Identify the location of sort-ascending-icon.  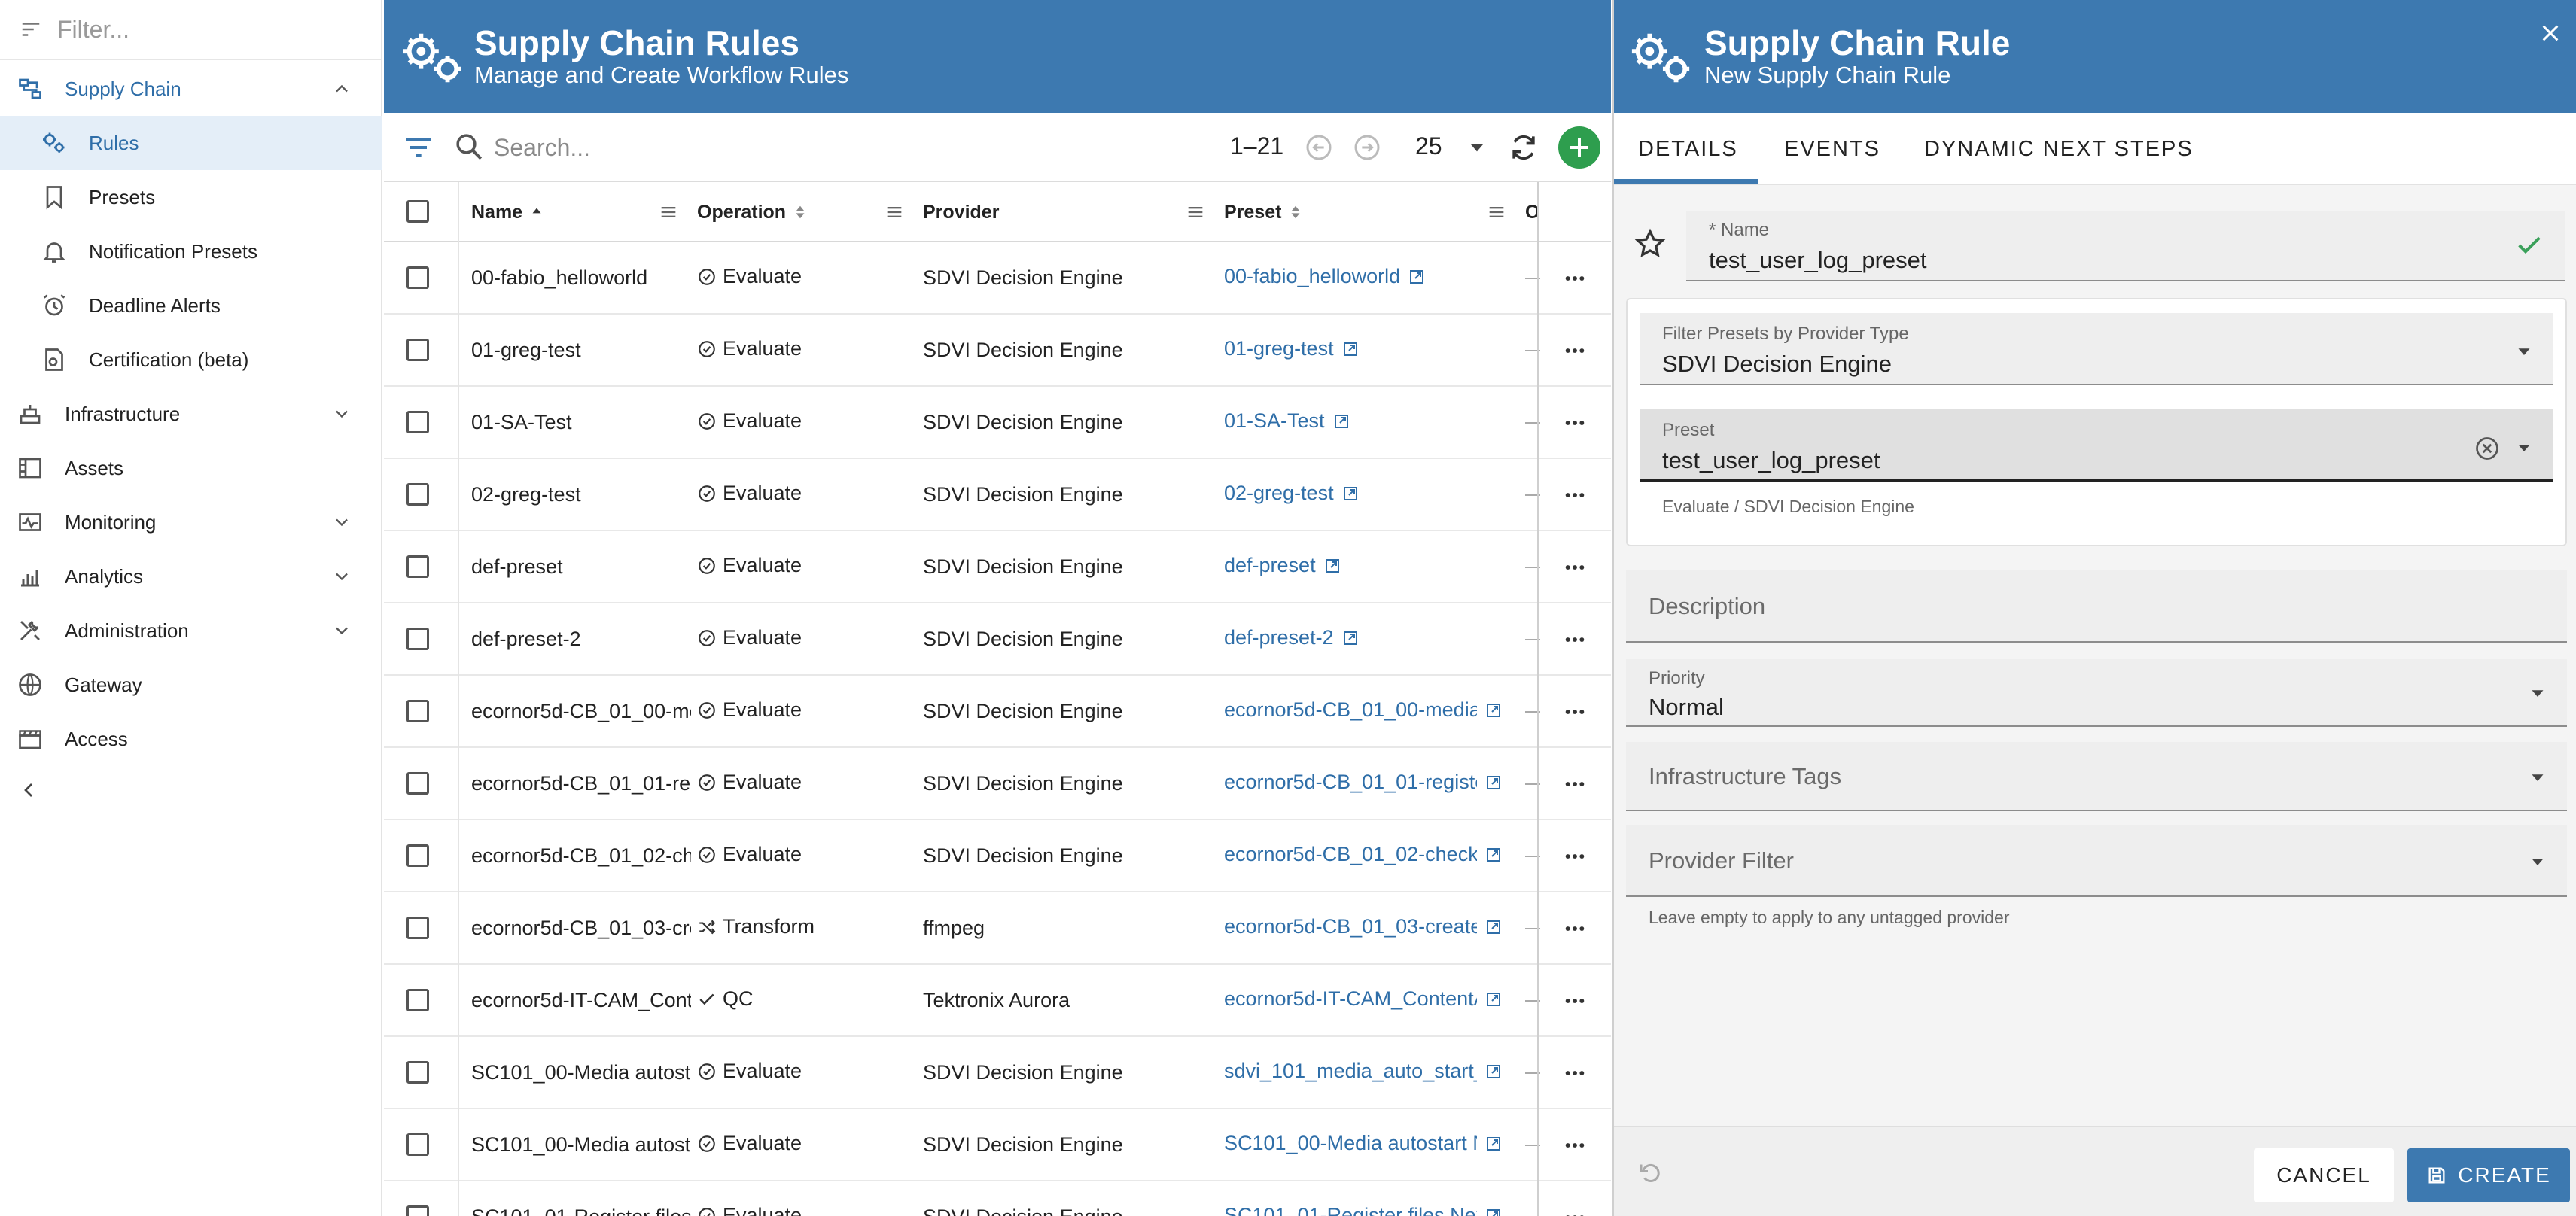
(537, 212).